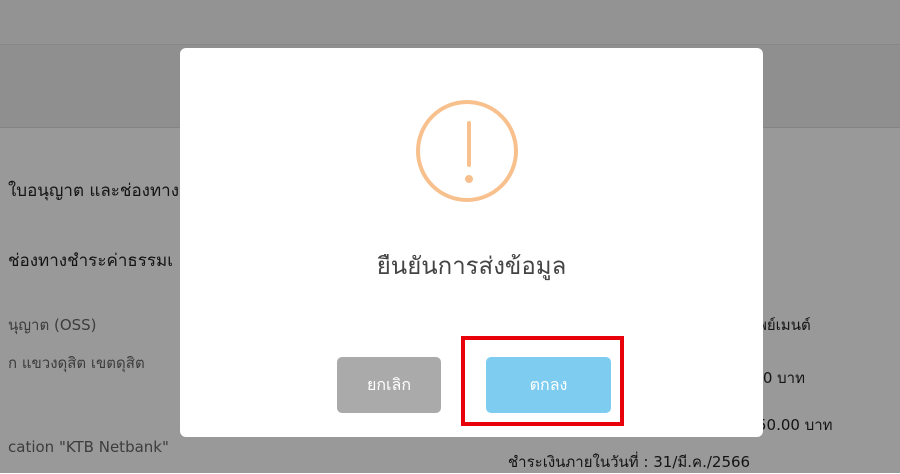 The image size is (900, 474). What do you see at coordinates (471, 266) in the screenshot?
I see `dialog-title: ยืนยันการส่งข้อมูล` at bounding box center [471, 266].